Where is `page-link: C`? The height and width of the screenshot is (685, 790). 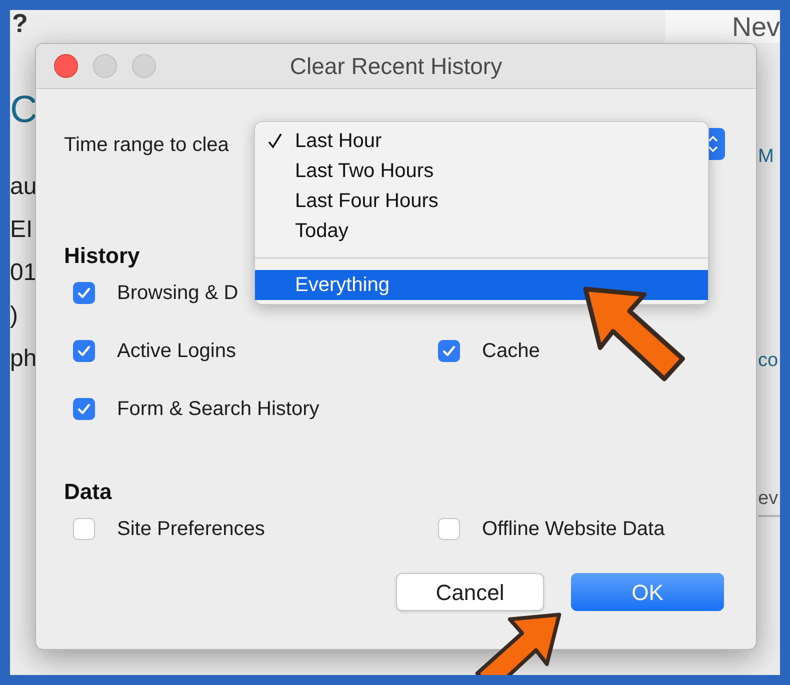
page-link: C is located at coordinates (22, 110).